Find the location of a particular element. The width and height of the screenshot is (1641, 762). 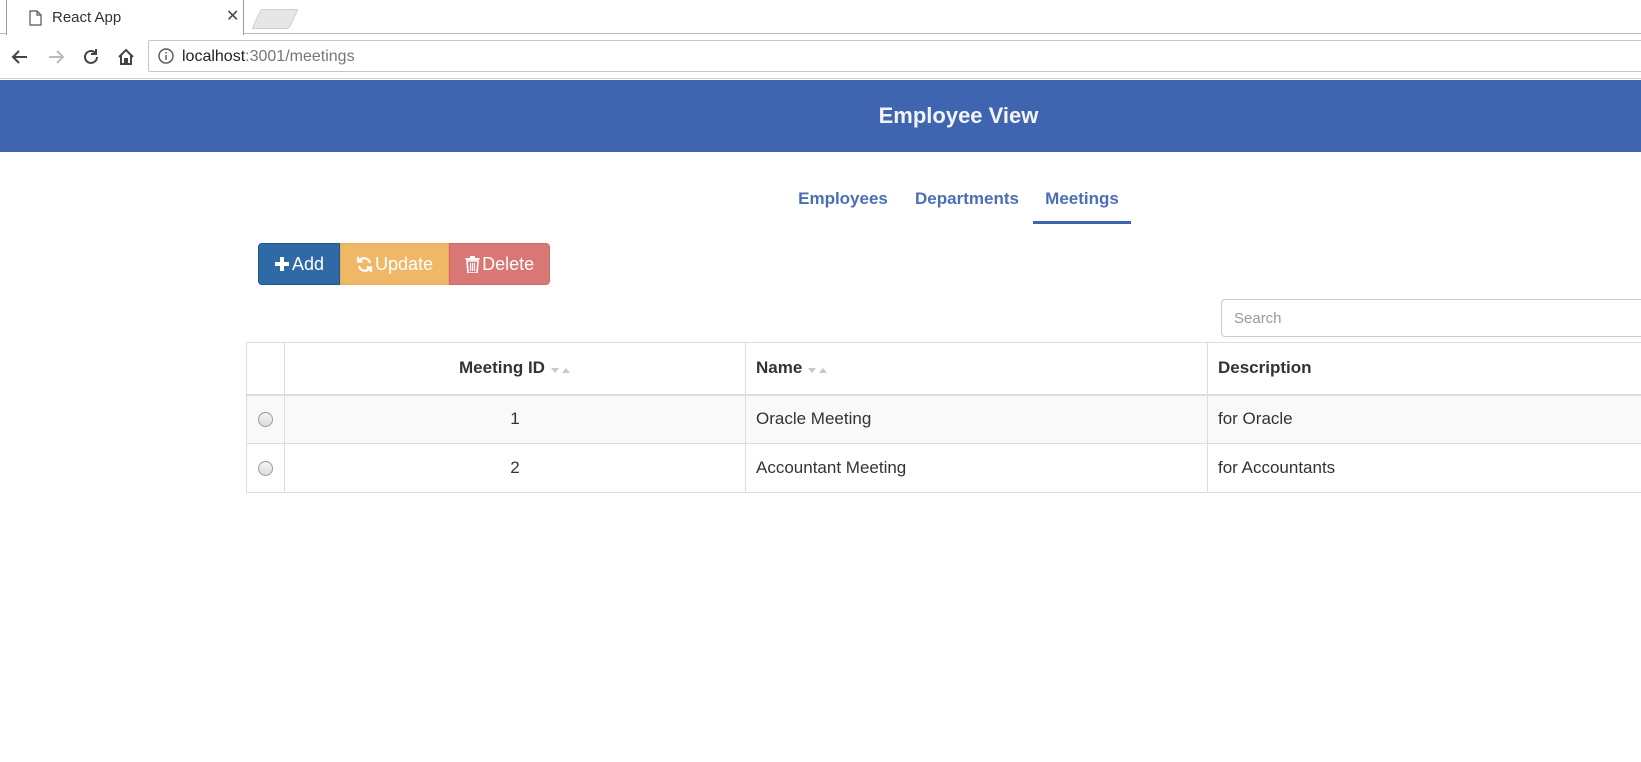

tabstrip-divider is located at coordinates (820, 33).